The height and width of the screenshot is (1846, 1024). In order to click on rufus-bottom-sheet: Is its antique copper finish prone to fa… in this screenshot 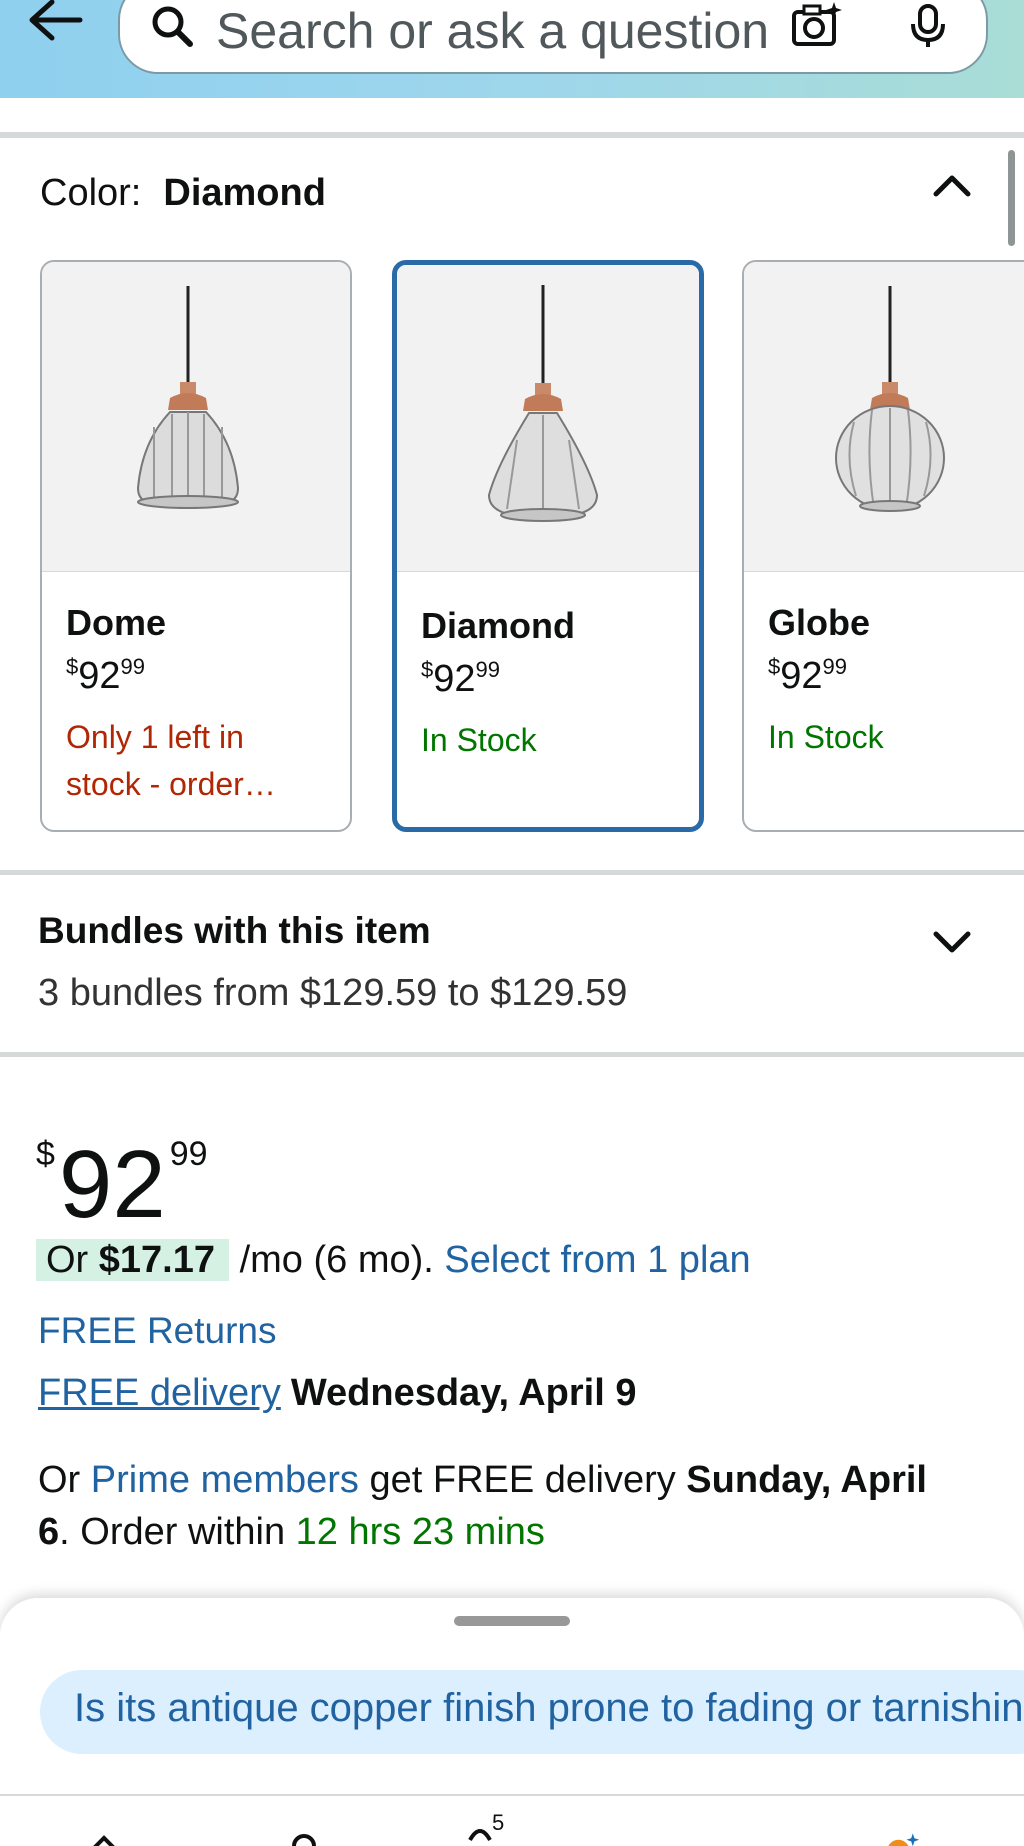, I will do `click(512, 1722)`.